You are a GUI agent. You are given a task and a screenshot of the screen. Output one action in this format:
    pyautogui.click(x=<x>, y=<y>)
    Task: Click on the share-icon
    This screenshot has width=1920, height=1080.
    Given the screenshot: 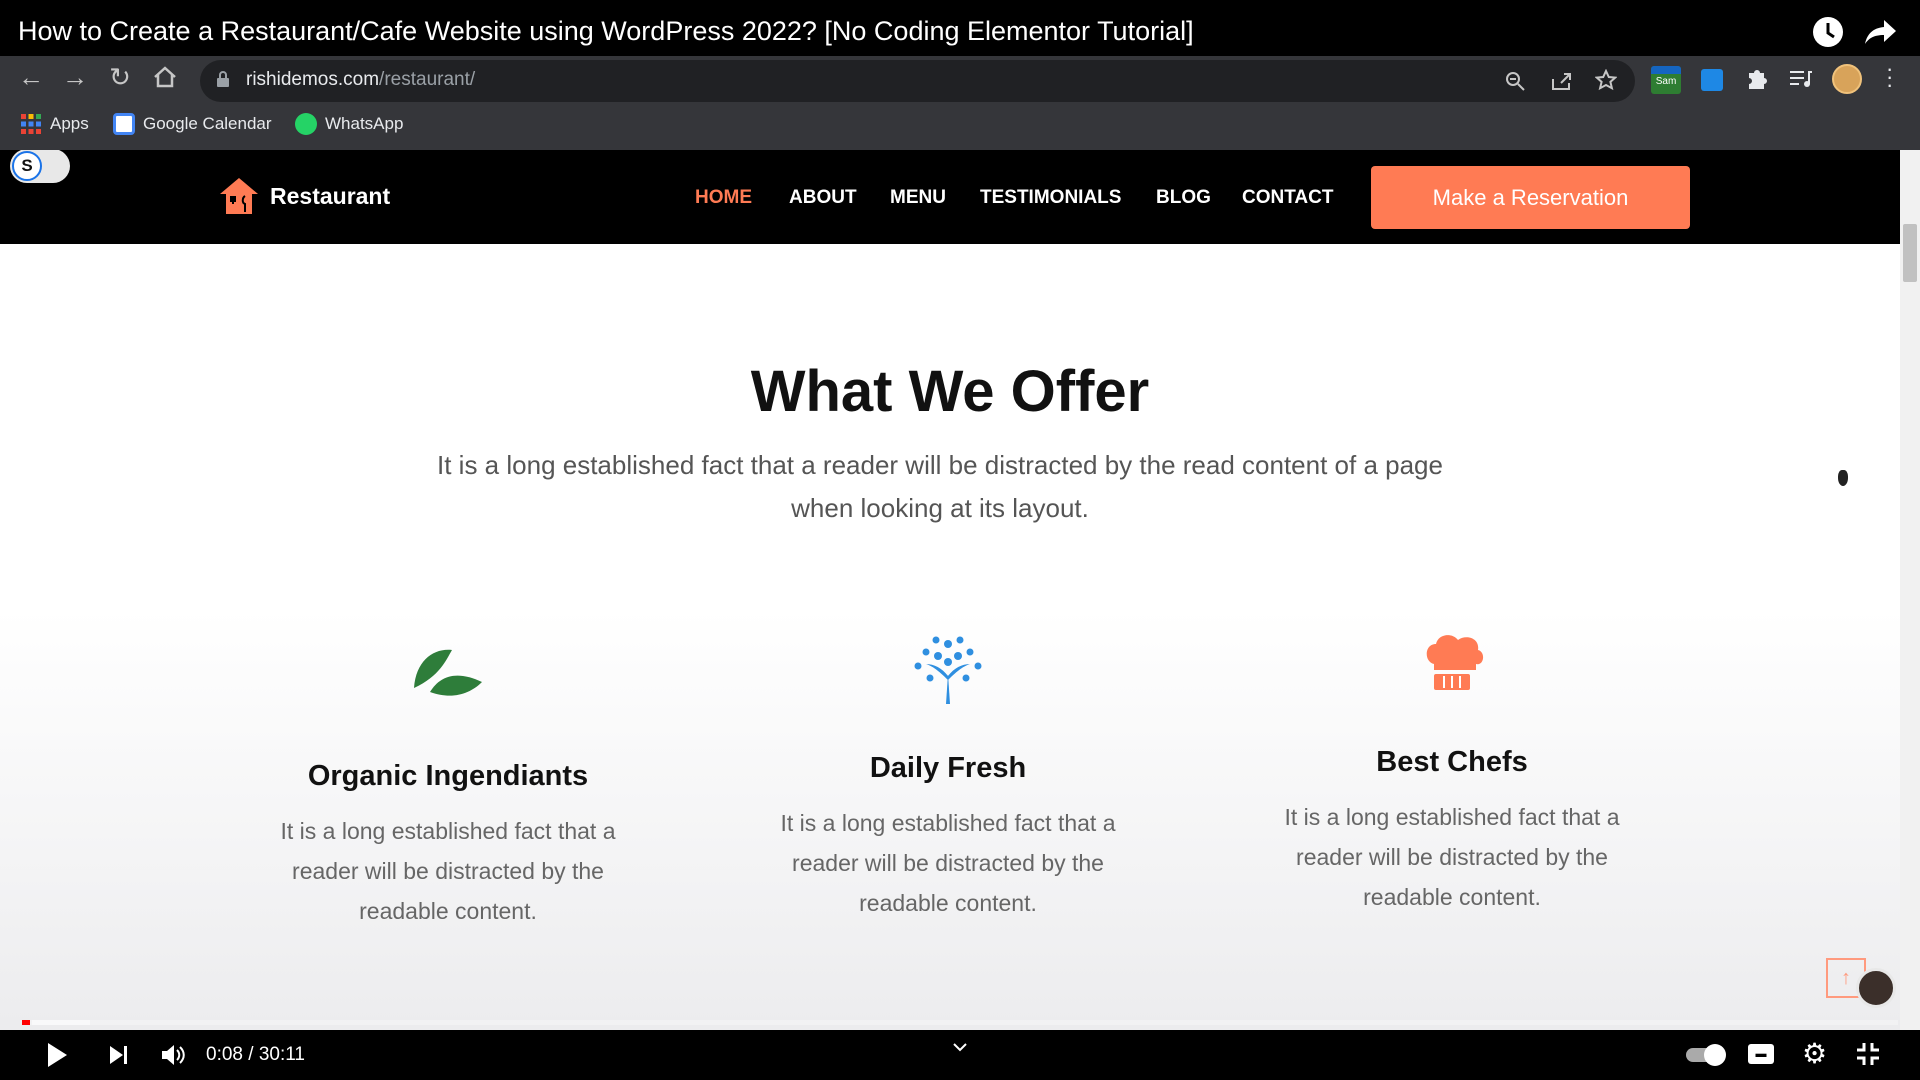 What is the action you would take?
    pyautogui.click(x=1881, y=34)
    